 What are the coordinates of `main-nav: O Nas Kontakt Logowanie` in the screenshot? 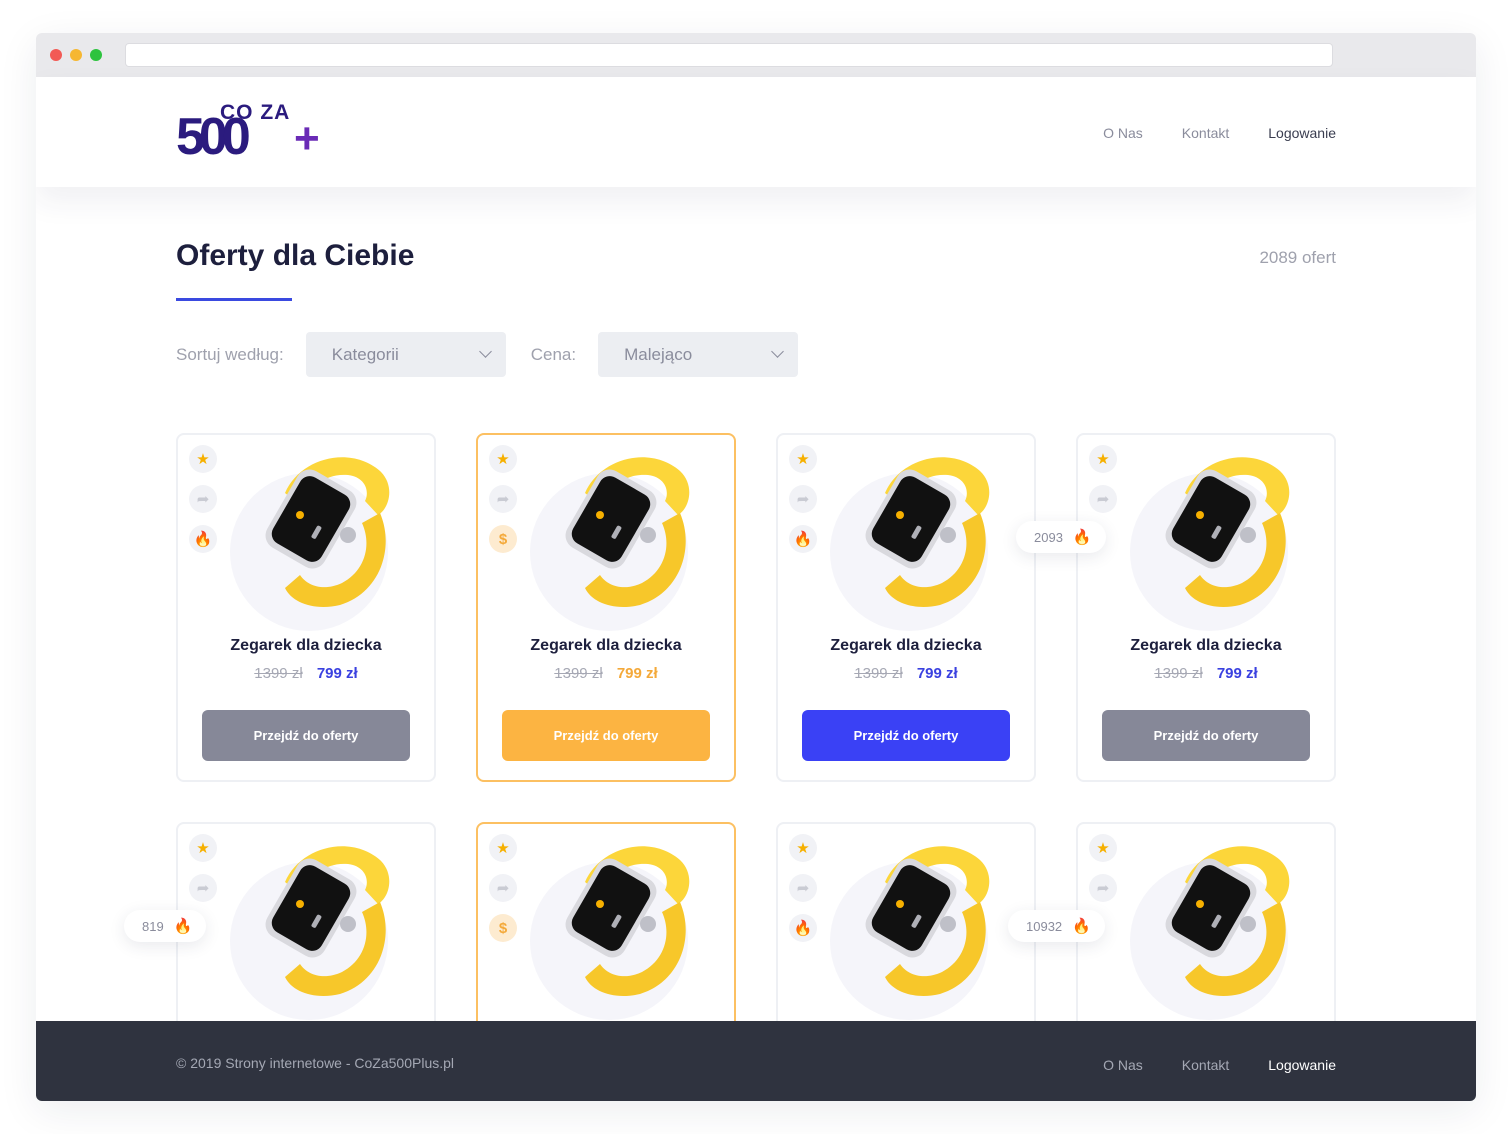 It's located at (1219, 133).